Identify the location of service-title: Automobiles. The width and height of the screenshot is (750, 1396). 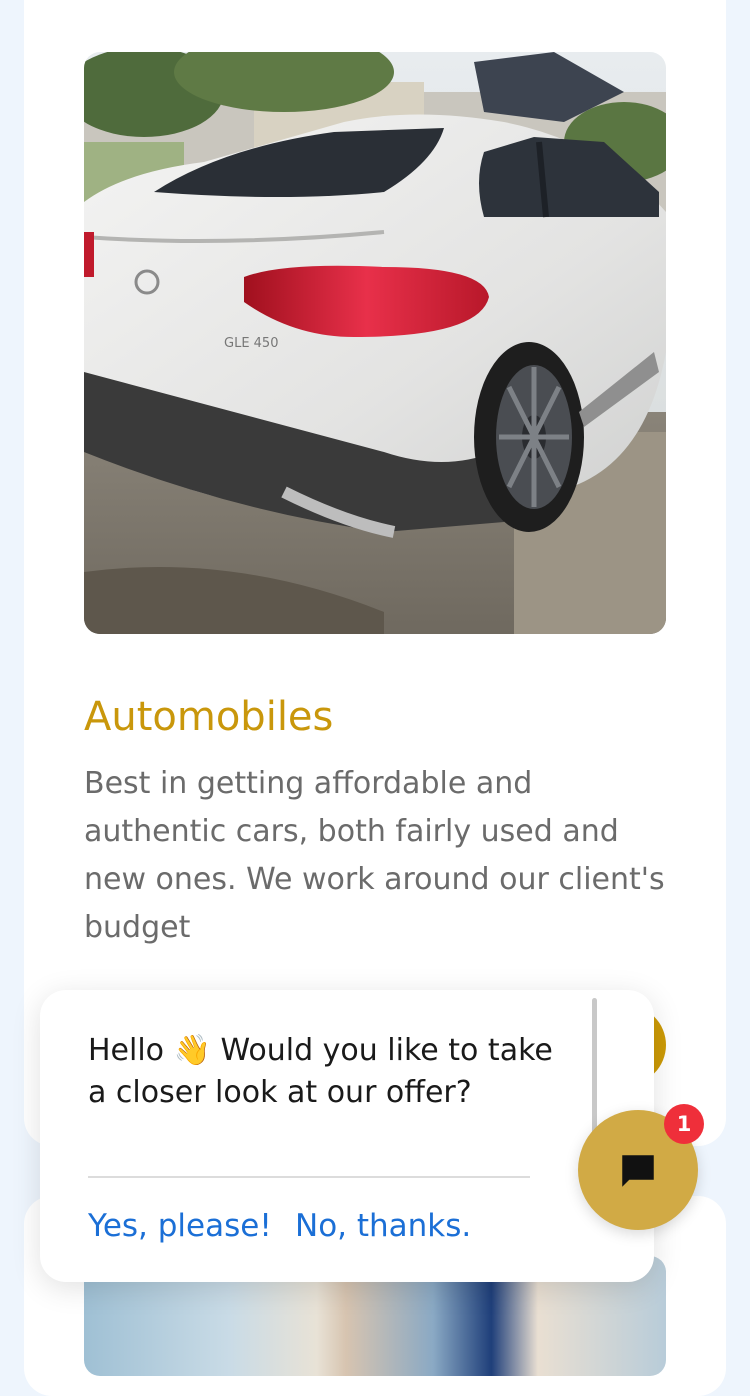
(209, 717).